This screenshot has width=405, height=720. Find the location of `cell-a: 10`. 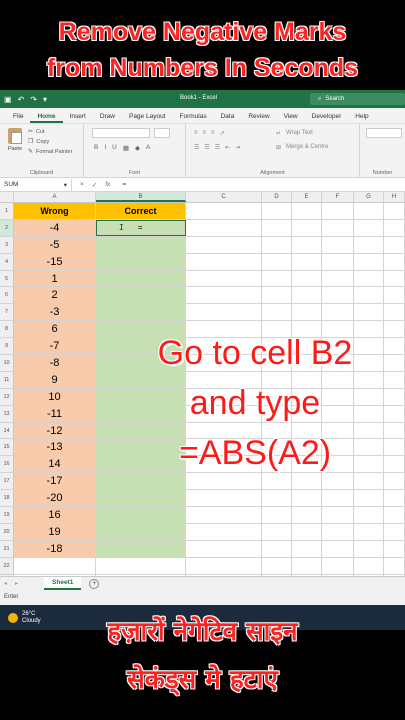

cell-a: 10 is located at coordinates (55, 396).